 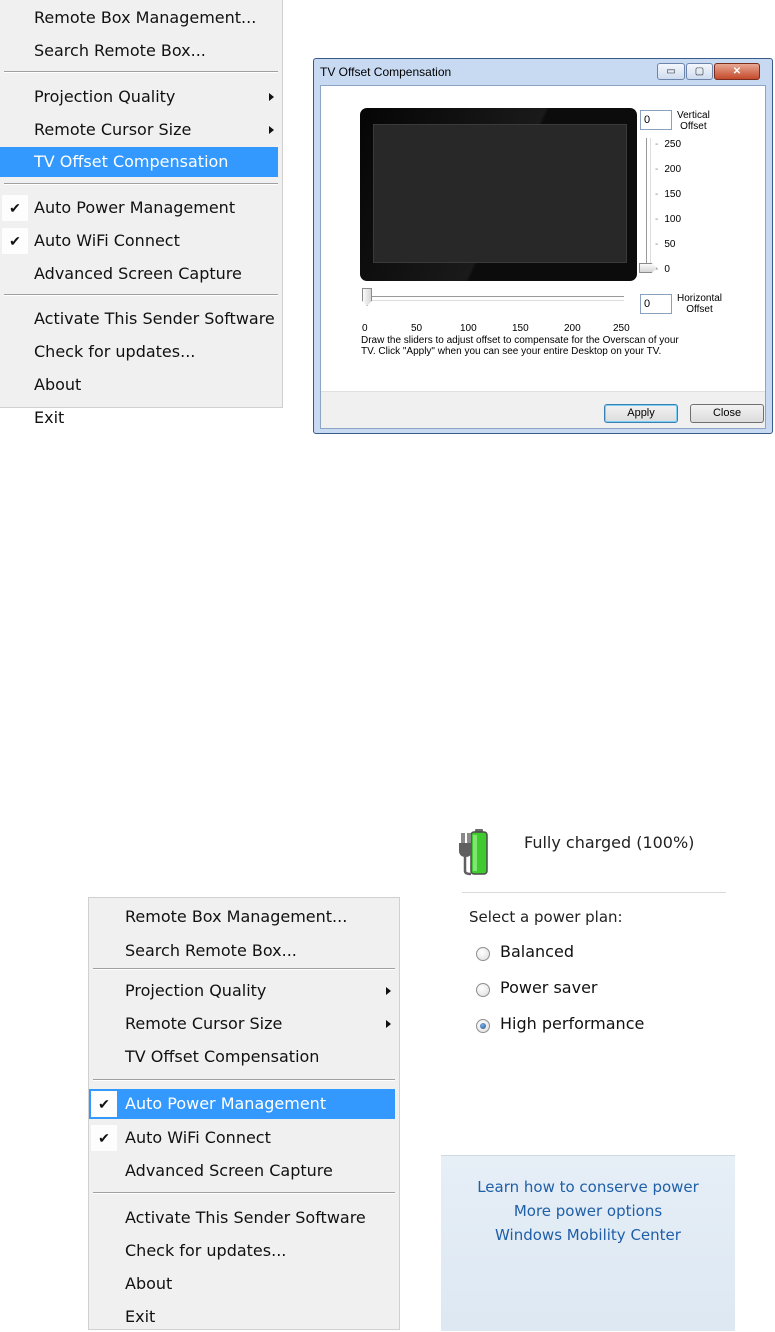 I want to click on horizontal-tick-label: 50, so click(x=417, y=328).